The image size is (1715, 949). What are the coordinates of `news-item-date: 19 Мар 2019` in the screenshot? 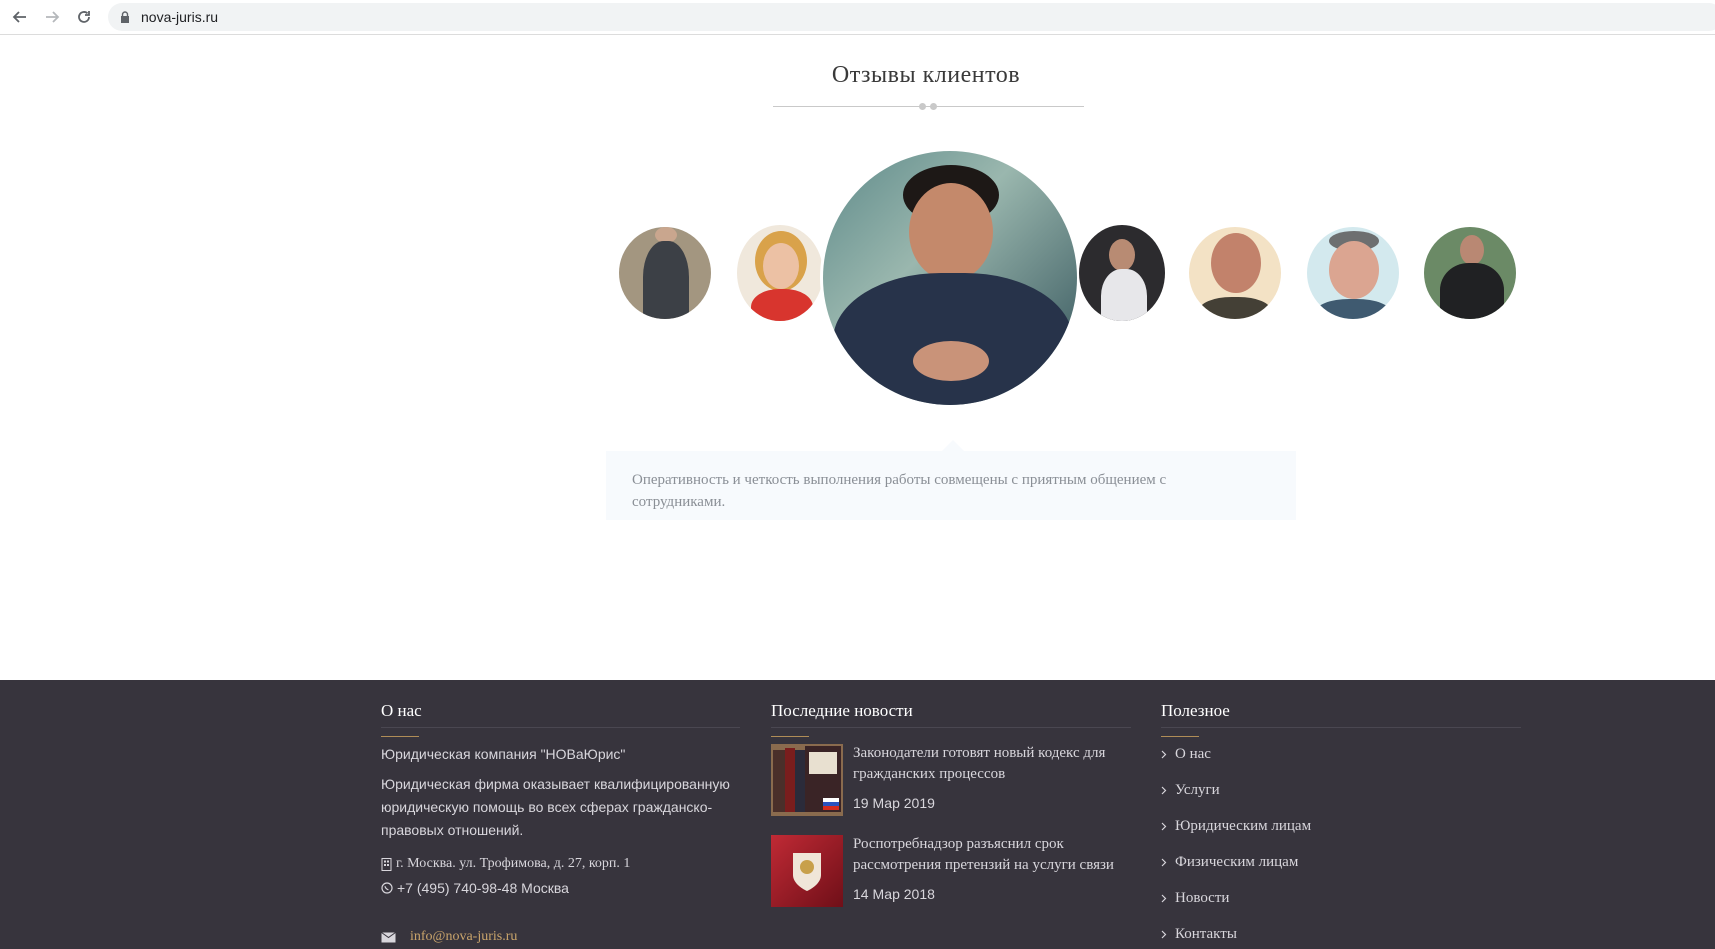 It's located at (894, 803).